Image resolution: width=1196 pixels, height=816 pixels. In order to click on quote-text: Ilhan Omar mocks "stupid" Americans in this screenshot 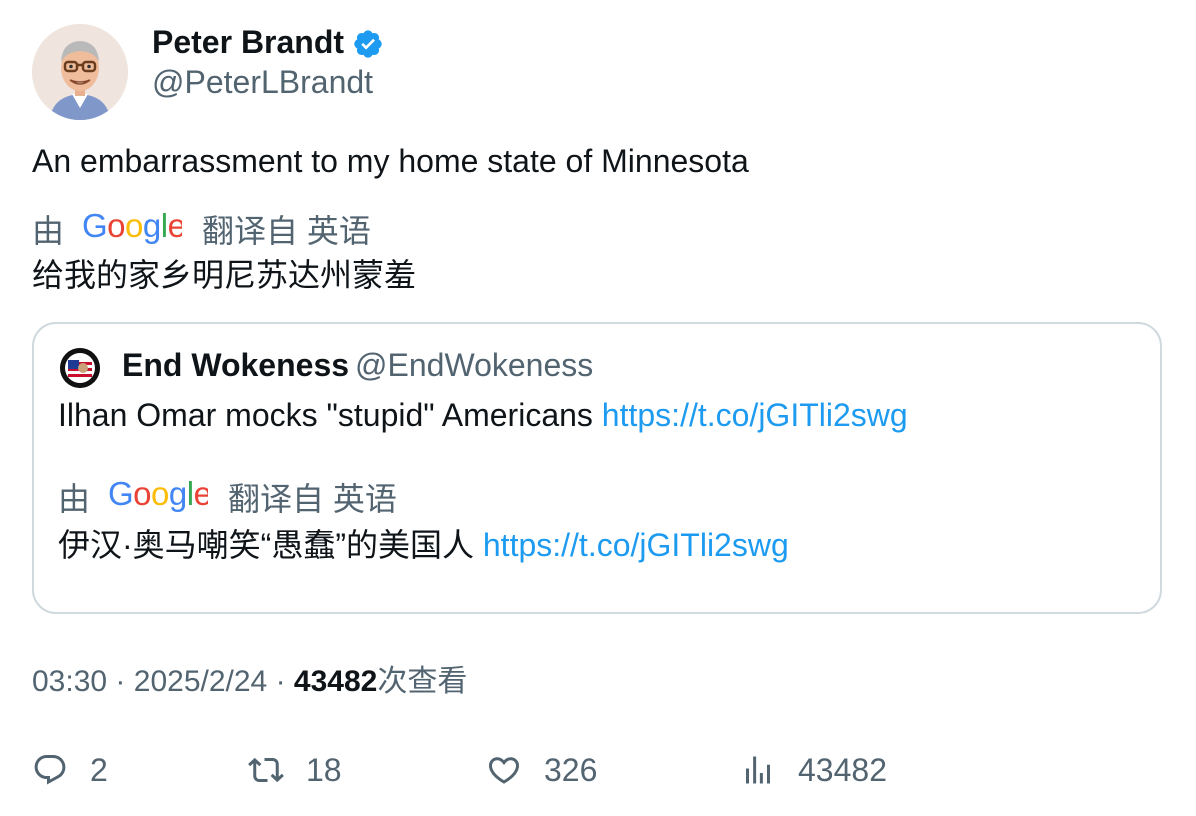, I will do `click(325, 415)`.